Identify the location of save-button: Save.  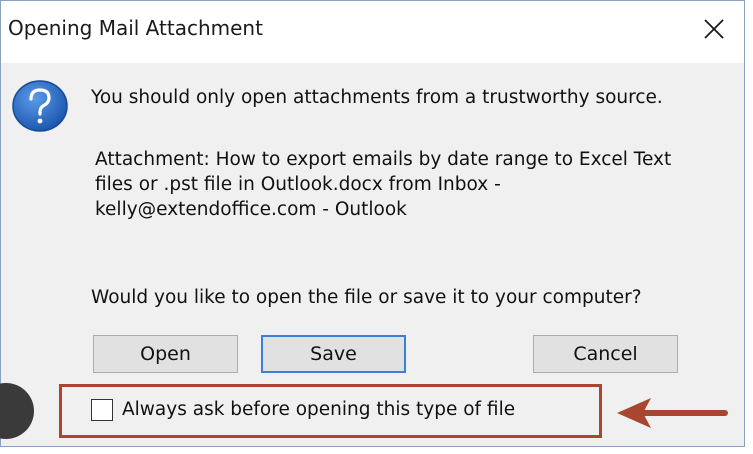
(333, 354).